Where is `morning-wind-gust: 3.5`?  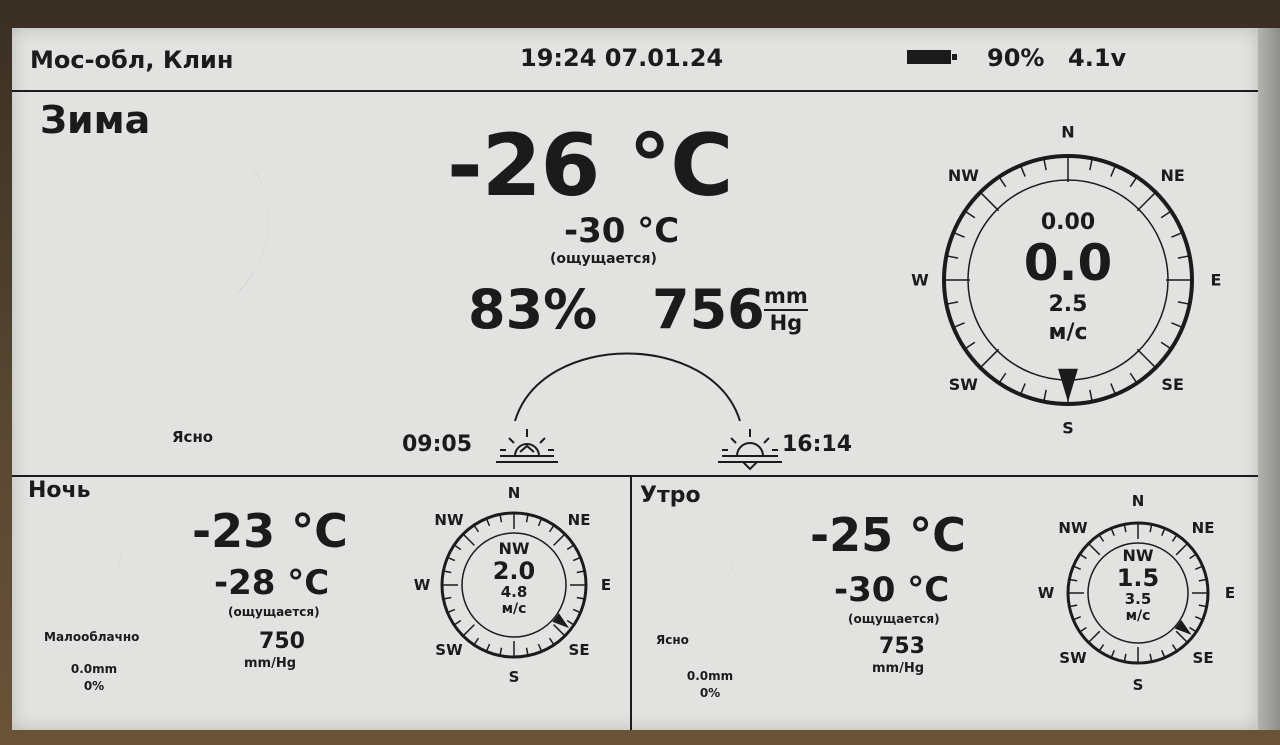
morning-wind-gust: 3.5 is located at coordinates (1138, 599).